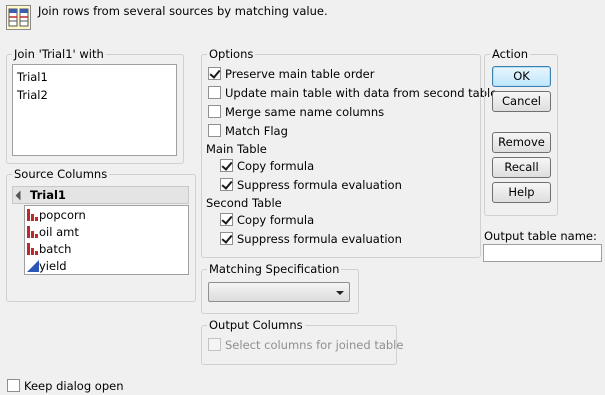  What do you see at coordinates (59, 232) in the screenshot?
I see `column-name: oil amt` at bounding box center [59, 232].